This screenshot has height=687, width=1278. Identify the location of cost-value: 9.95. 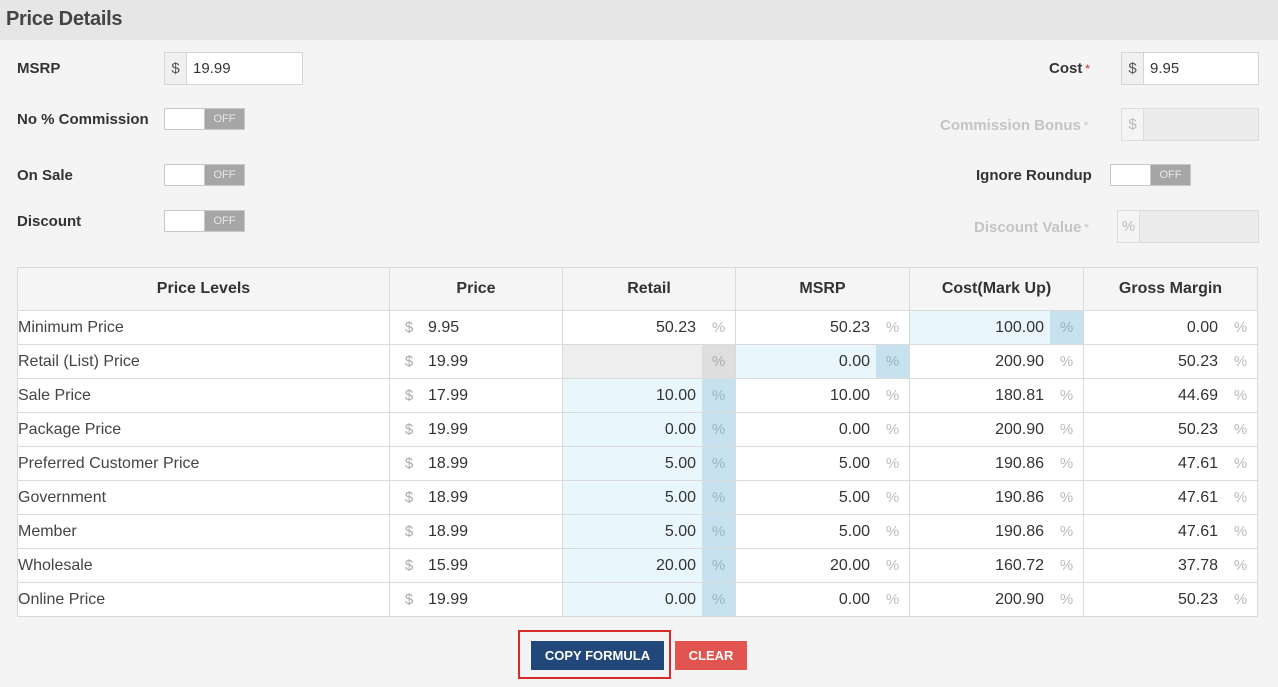
(1201, 68).